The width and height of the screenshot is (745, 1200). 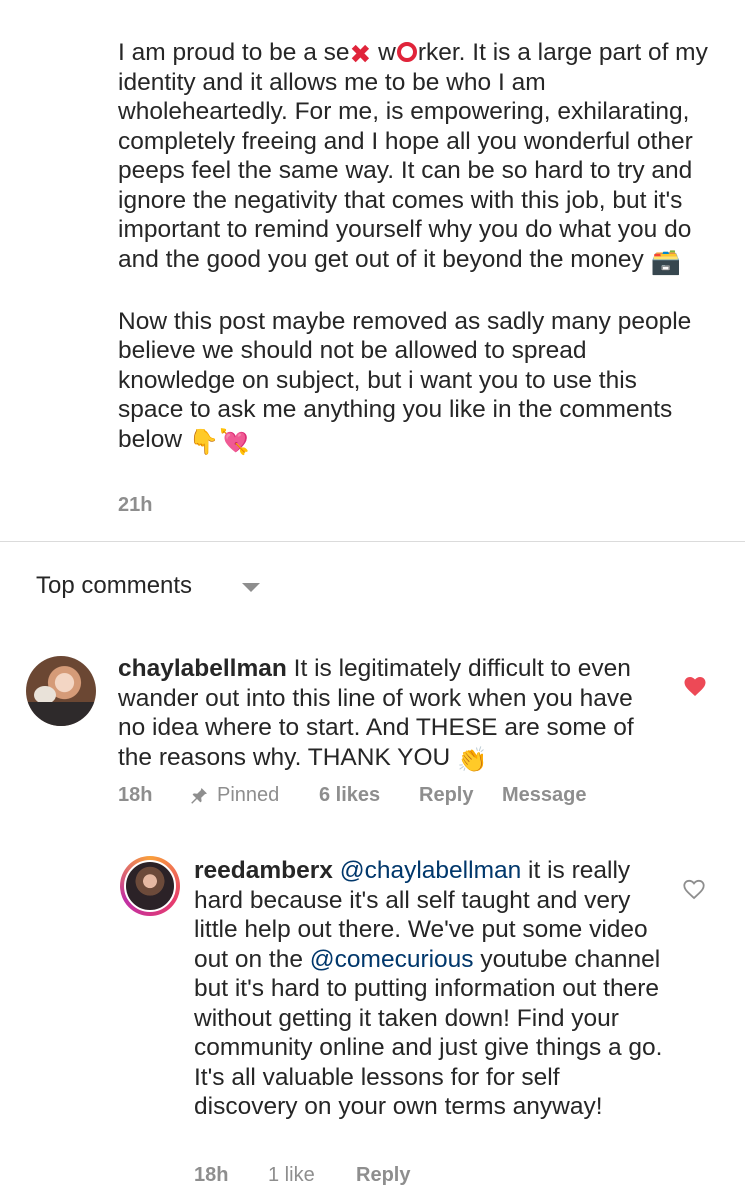 I want to click on top-comments-sort-dropdown: Top comments, so click(x=148, y=586).